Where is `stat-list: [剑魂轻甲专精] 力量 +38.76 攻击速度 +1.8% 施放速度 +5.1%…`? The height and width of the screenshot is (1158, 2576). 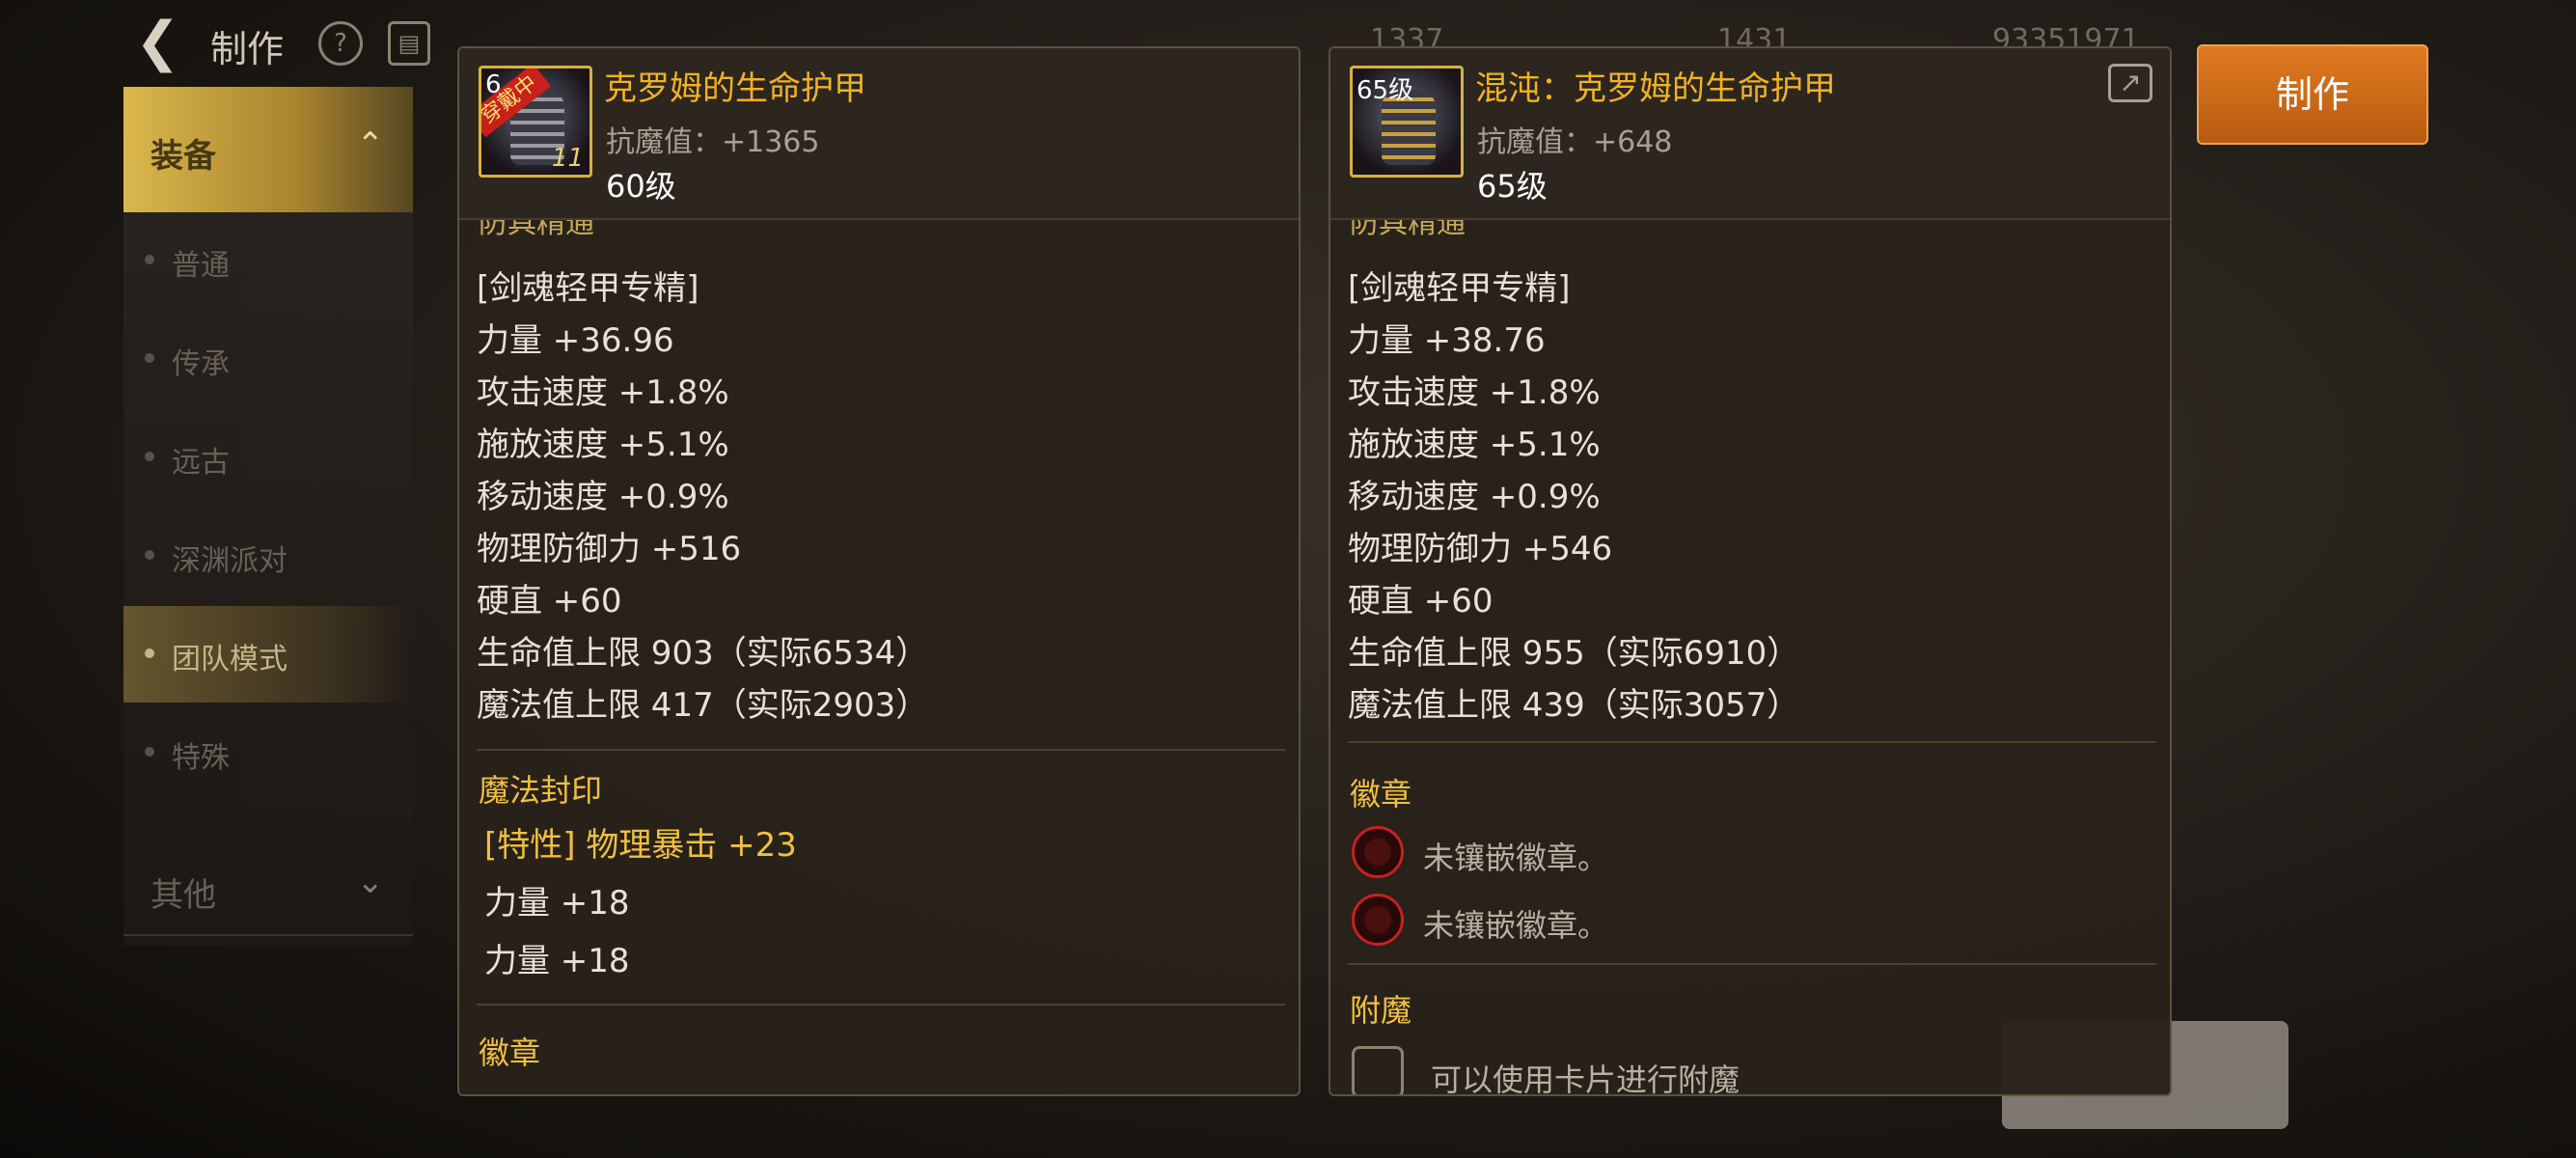 stat-list: [剑魂轻甲专精] 力量 +38.76 攻击速度 +1.8% 施放速度 +5.1%… is located at coordinates (1574, 496).